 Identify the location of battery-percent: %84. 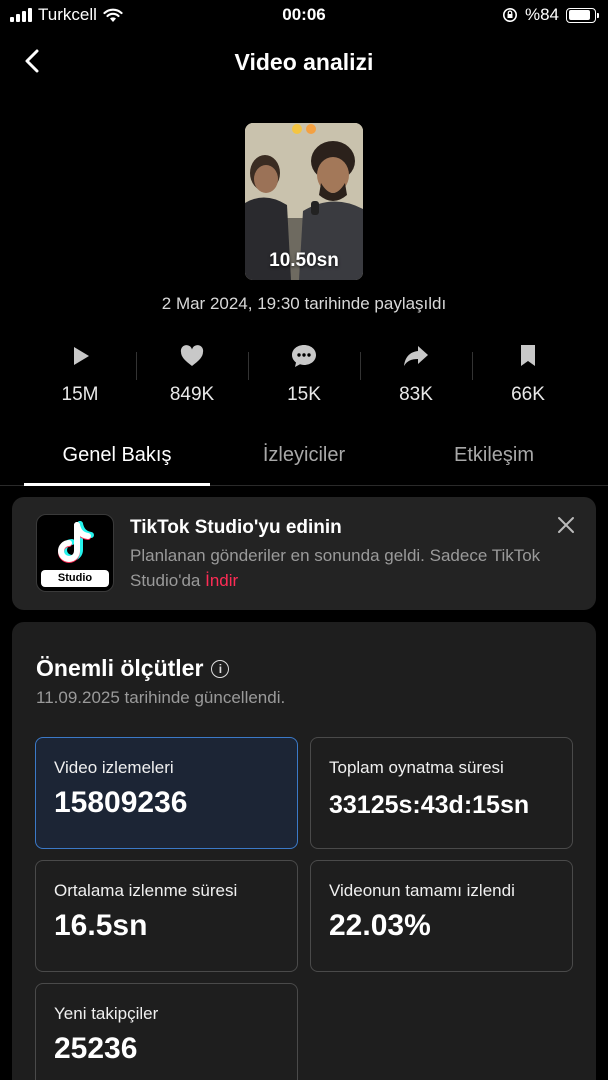
(541, 14).